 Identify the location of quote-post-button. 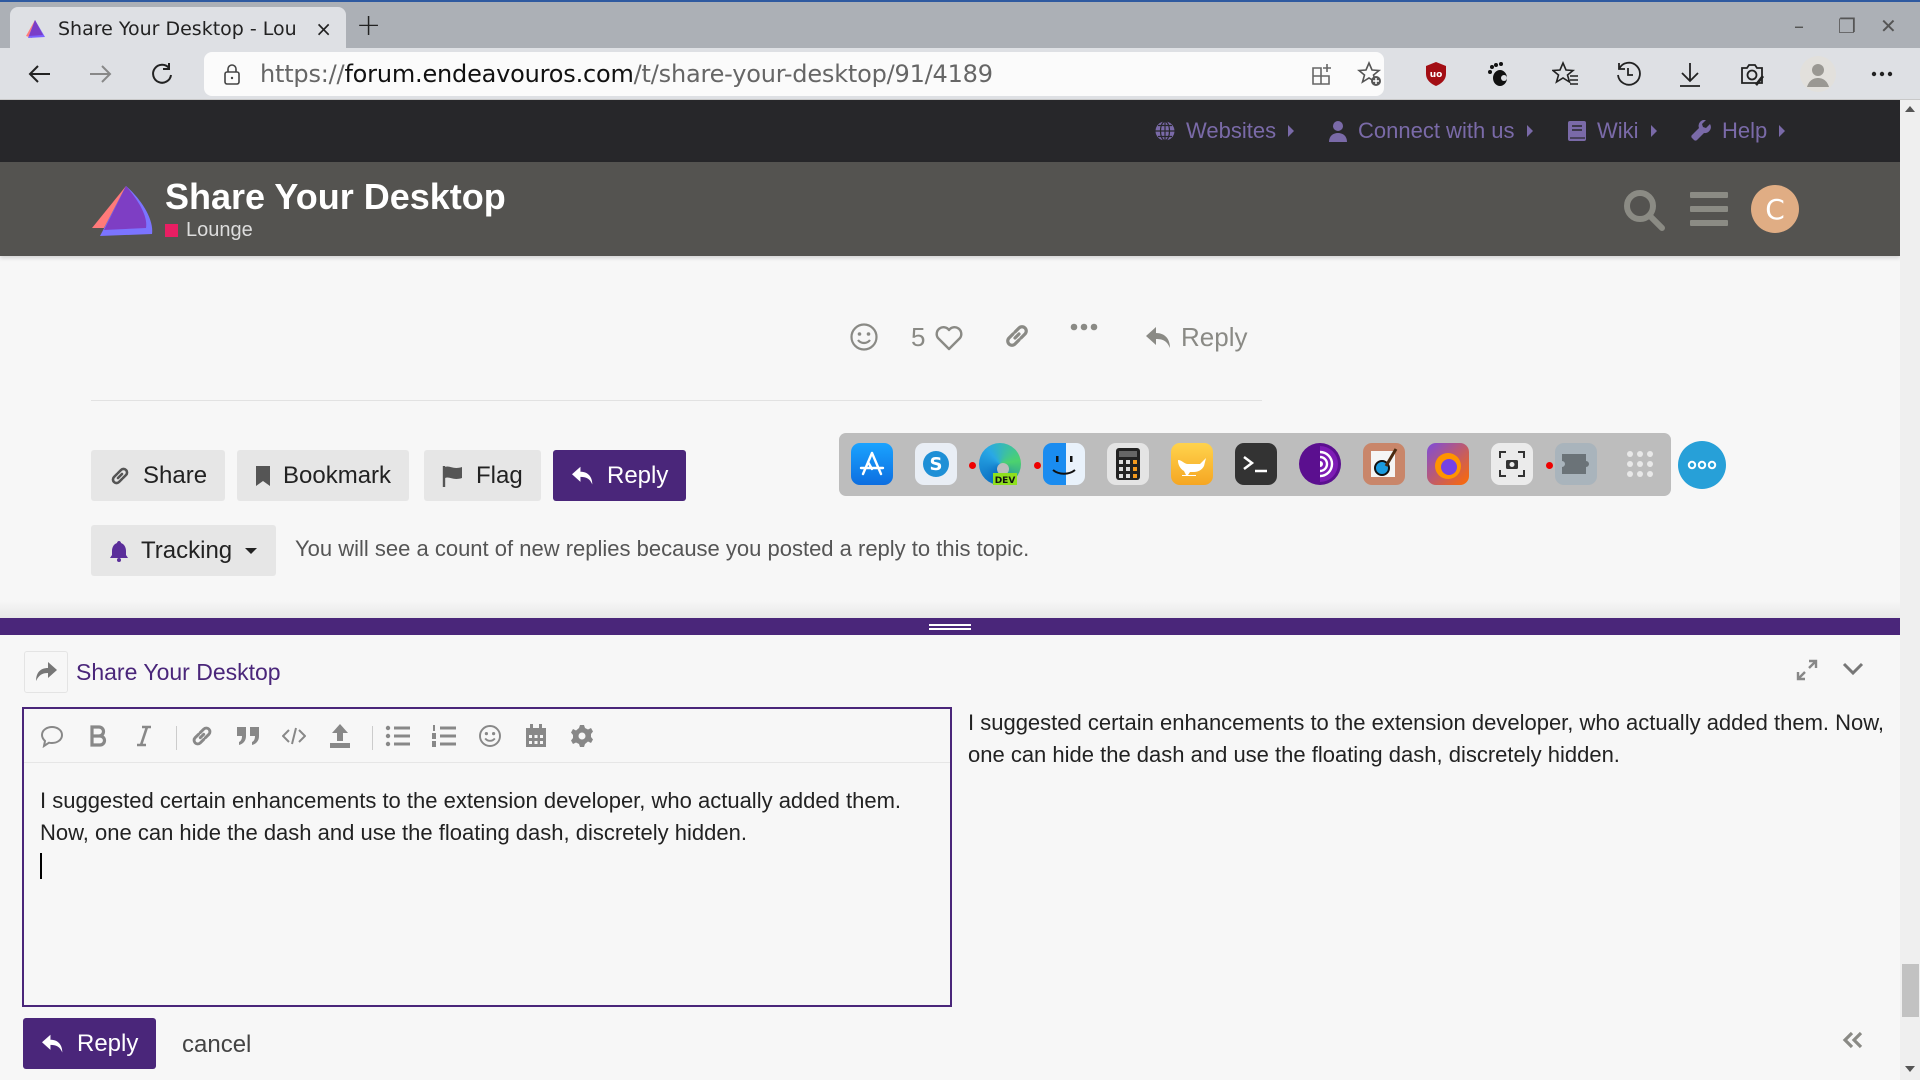
(52, 736).